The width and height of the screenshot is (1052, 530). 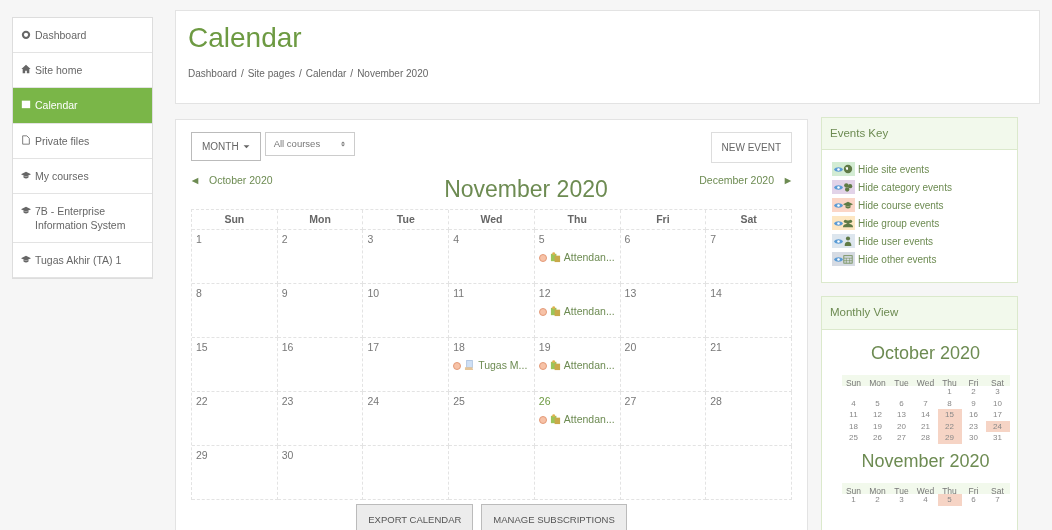 I want to click on day-number: 3, so click(x=370, y=240).